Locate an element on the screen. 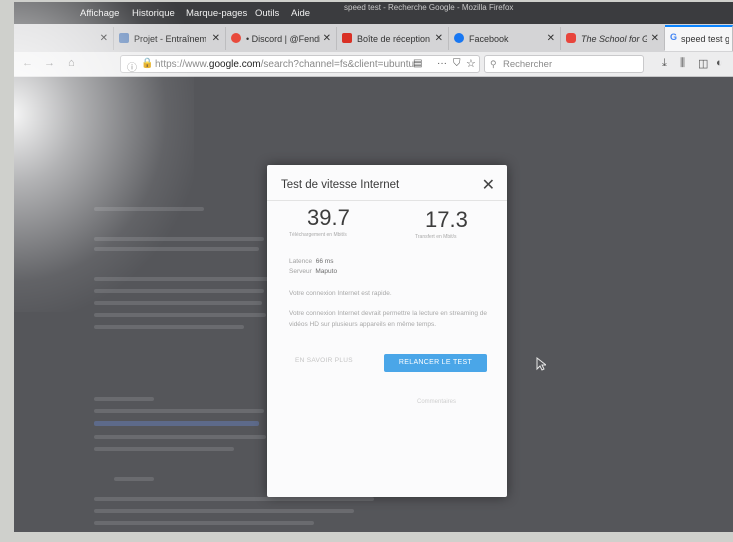 The width and height of the screenshot is (733, 542). close-icon: ✕ is located at coordinates (488, 185).